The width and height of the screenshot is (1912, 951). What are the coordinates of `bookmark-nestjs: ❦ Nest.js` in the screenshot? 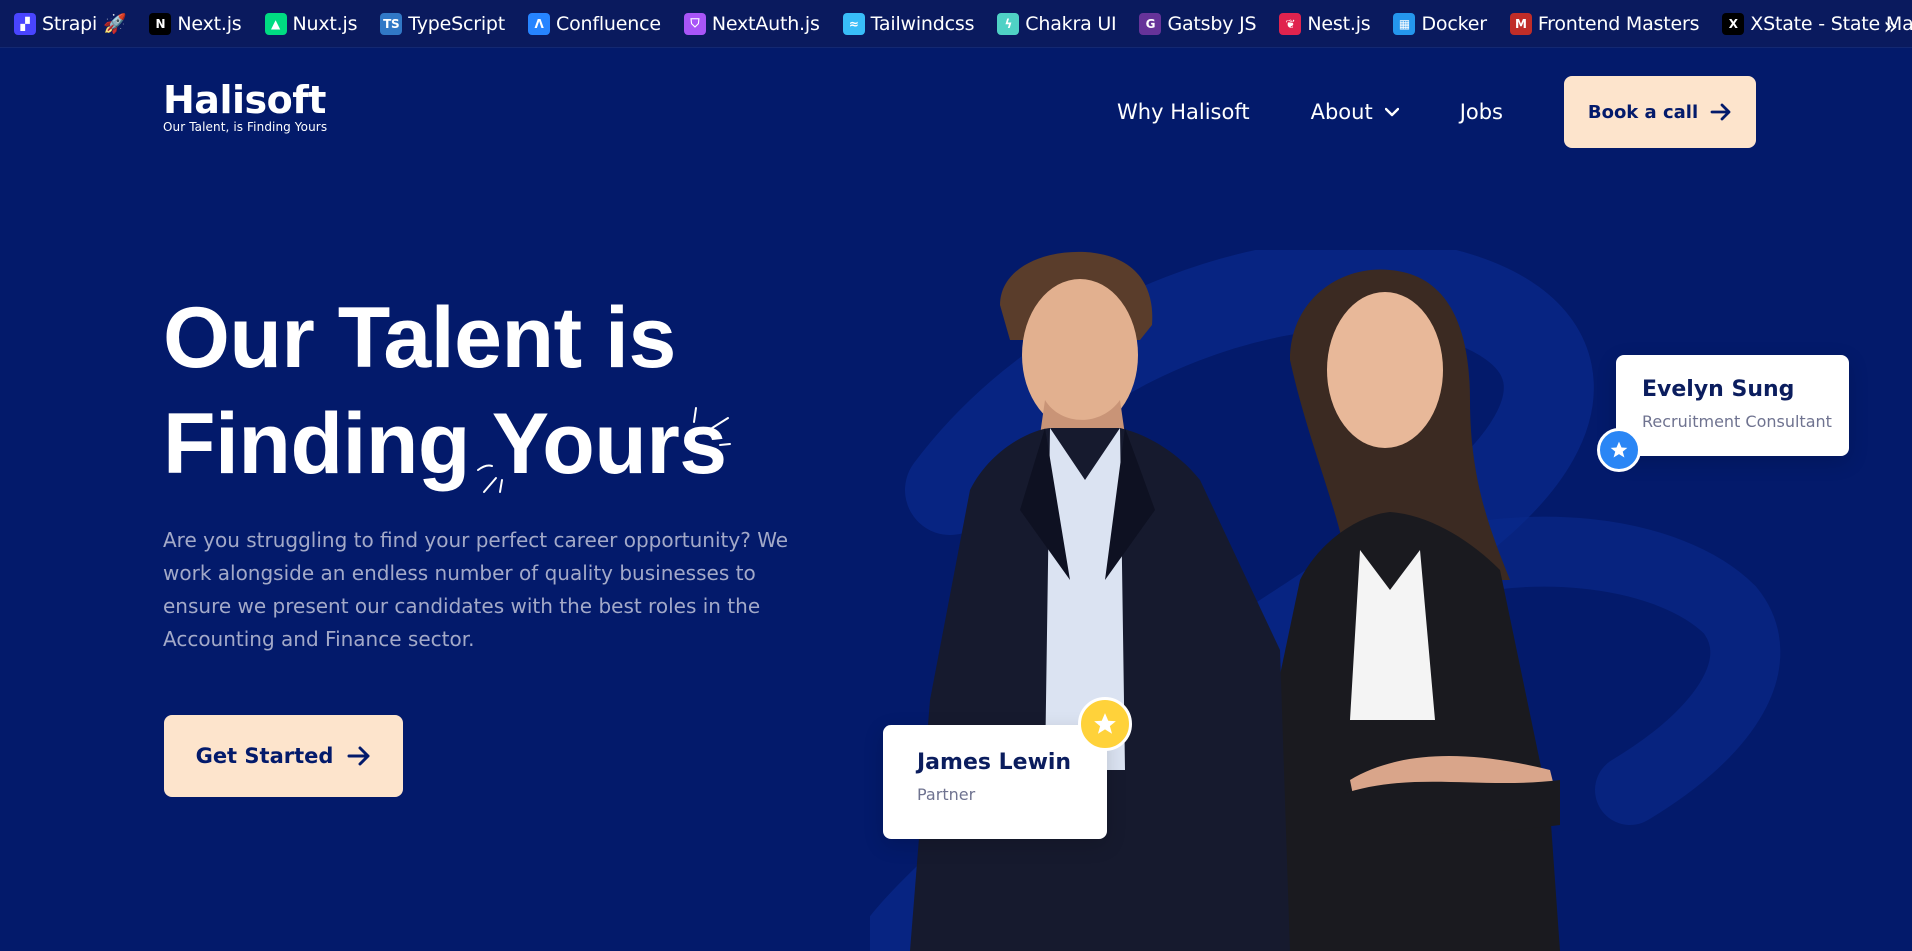 It's located at (1325, 24).